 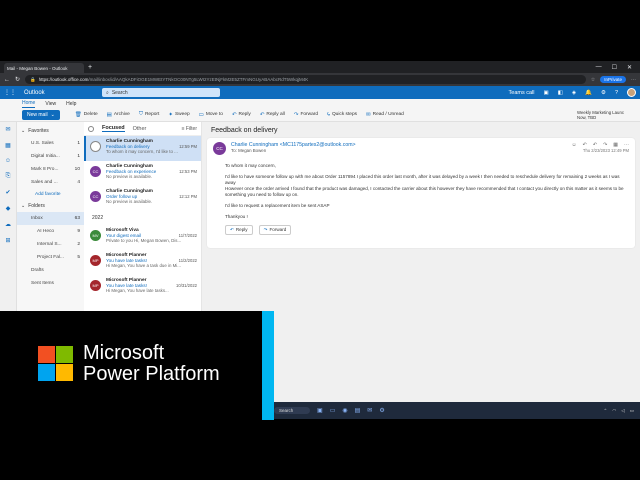 What do you see at coordinates (293, 150) in the screenshot?
I see `recipient-line: To: Megan Bowen` at bounding box center [293, 150].